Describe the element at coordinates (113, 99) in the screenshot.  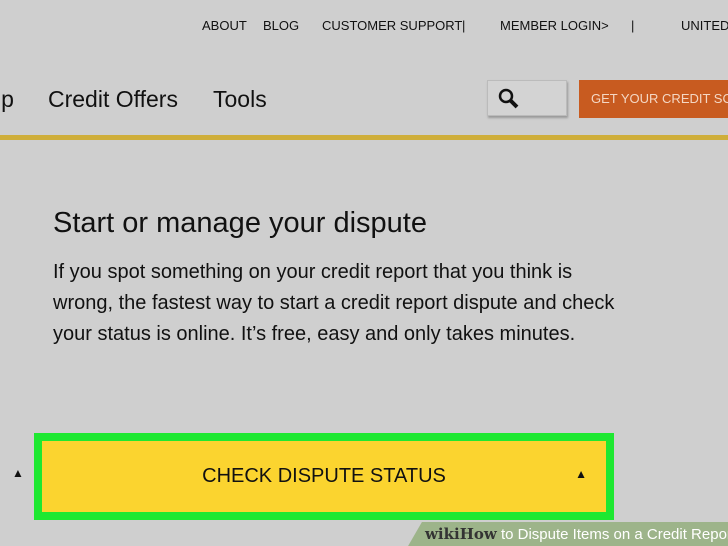
I see `nav-credit-offers: Credit Offers` at that location.